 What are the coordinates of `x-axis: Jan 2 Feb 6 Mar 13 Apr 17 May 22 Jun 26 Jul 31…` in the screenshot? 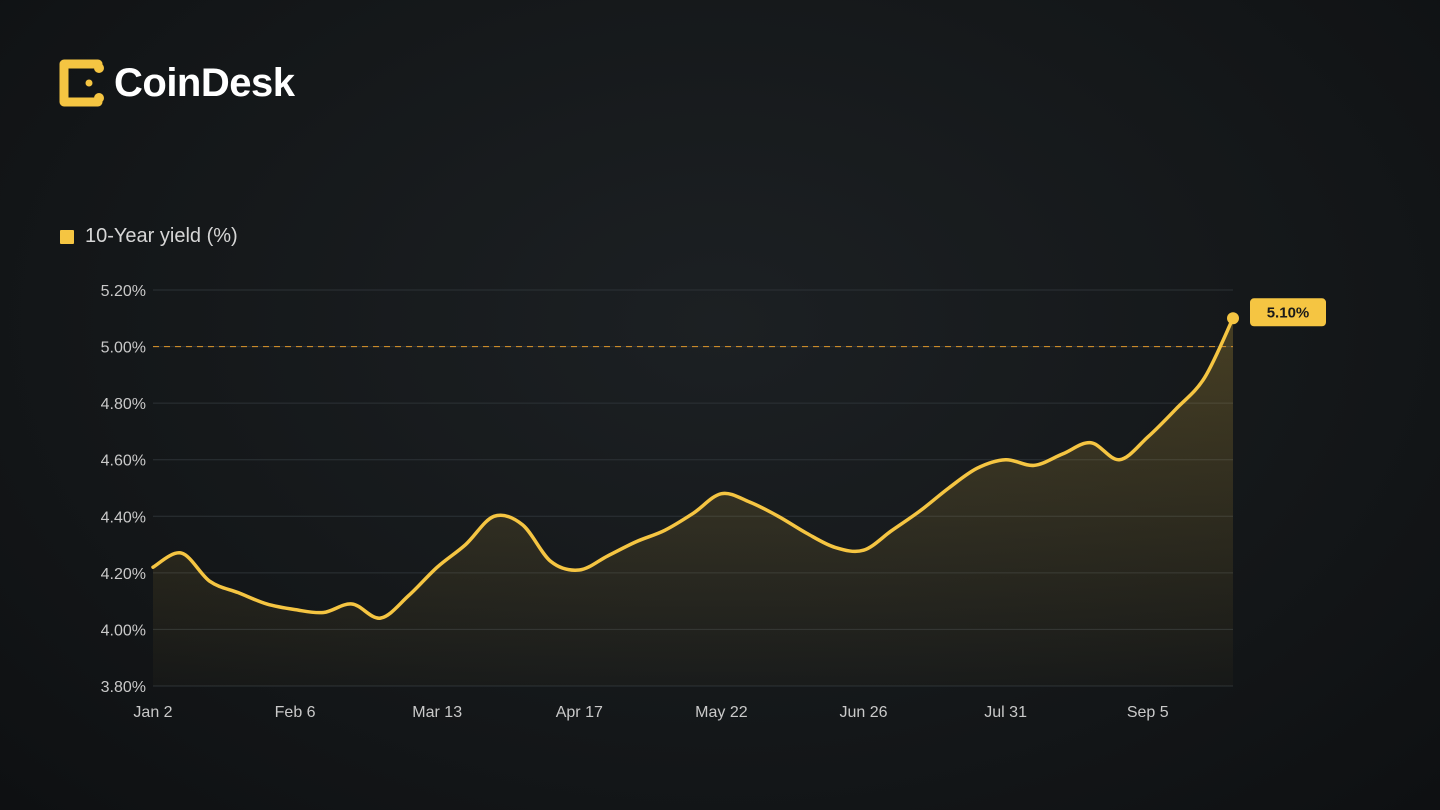 It's located at (650, 712).